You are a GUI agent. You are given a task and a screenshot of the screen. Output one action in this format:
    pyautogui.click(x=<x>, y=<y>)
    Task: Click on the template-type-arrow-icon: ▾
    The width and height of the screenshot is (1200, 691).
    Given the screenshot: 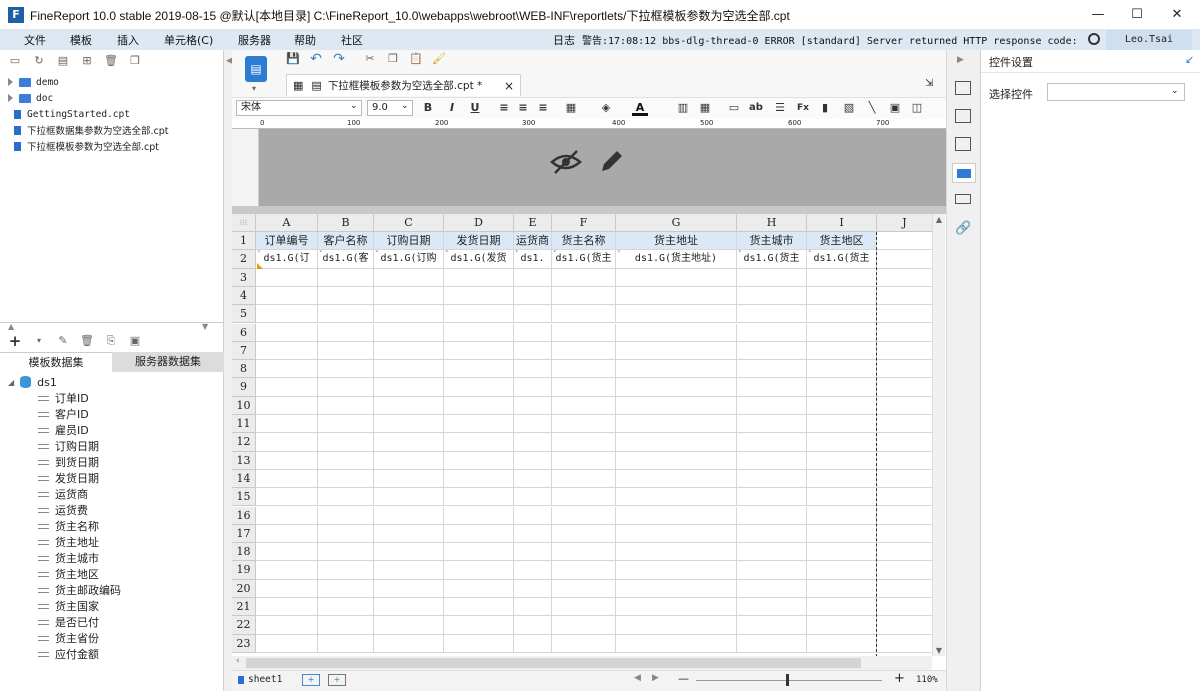 What is the action you would take?
    pyautogui.click(x=254, y=88)
    